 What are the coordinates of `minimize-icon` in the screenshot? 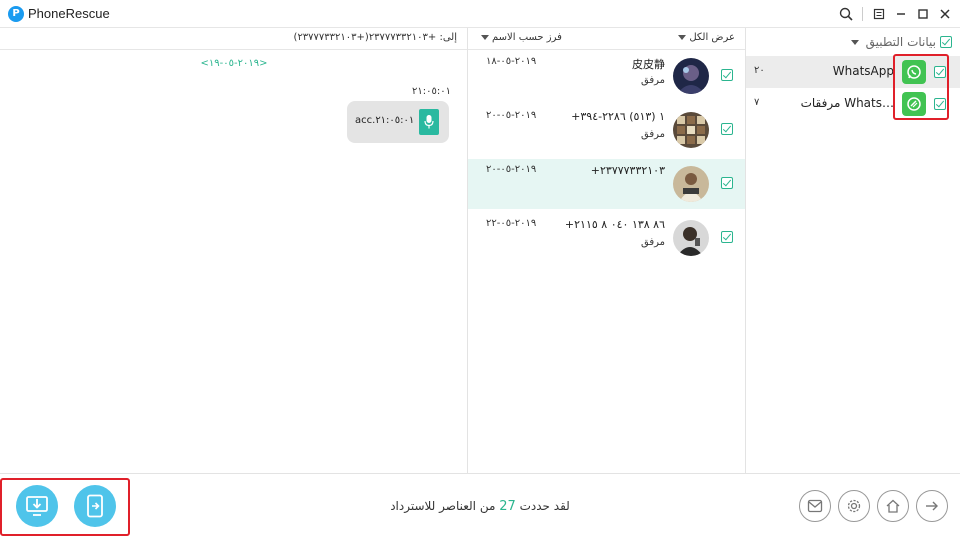 It's located at (901, 14).